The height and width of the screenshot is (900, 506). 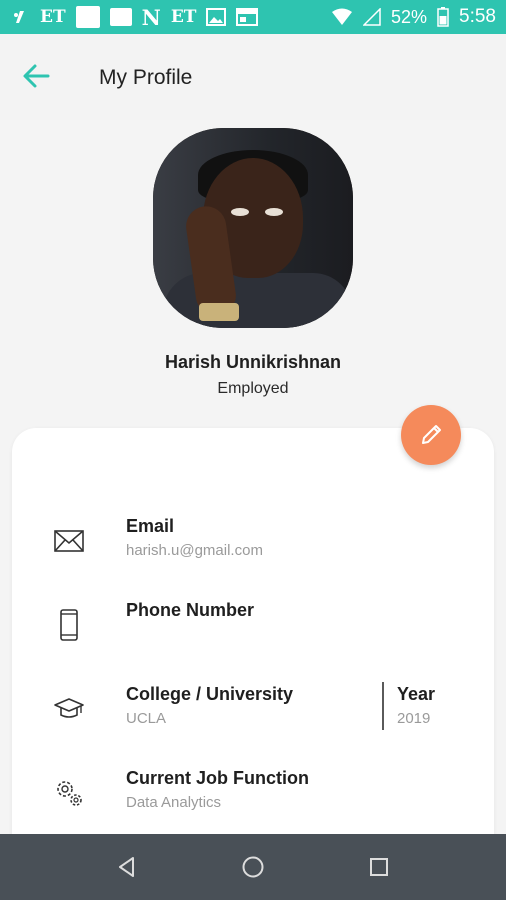 I want to click on et-notification-icon-2: ET, so click(x=183, y=17).